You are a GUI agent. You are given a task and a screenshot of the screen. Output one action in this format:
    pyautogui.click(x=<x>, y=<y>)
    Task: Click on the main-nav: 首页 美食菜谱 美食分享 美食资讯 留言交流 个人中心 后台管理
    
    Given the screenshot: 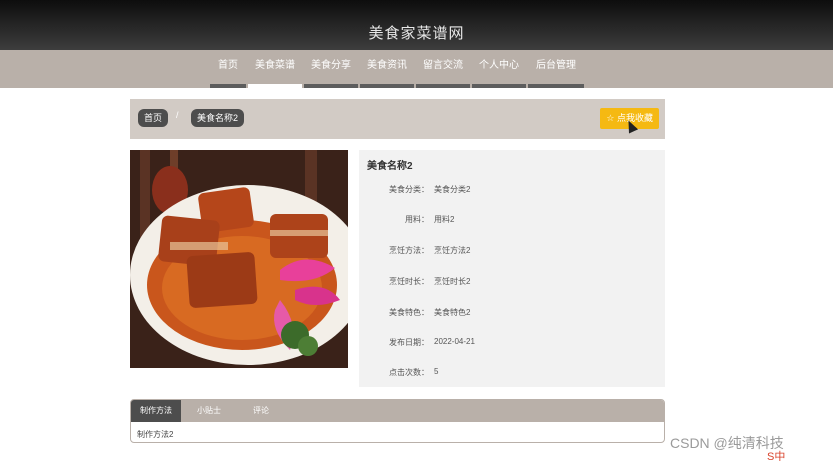 What is the action you would take?
    pyautogui.click(x=416, y=69)
    